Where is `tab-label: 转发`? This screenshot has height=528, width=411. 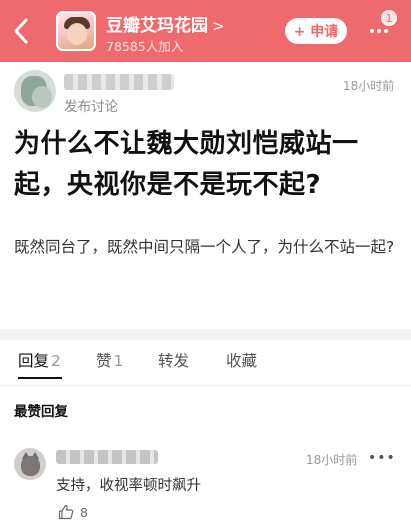
tab-label: 转发 is located at coordinates (174, 361).